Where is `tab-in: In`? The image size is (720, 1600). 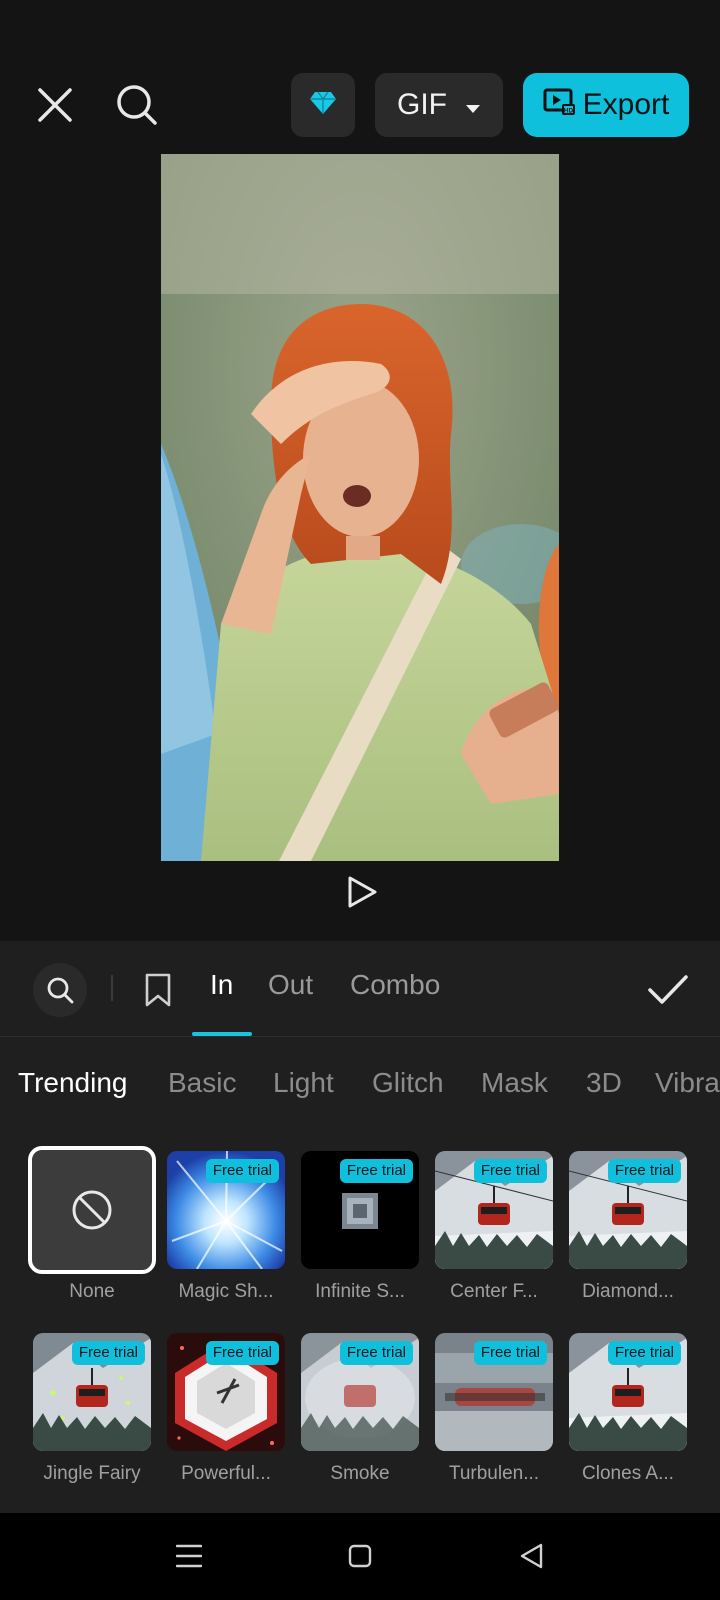
tab-in: In is located at coordinates (221, 985).